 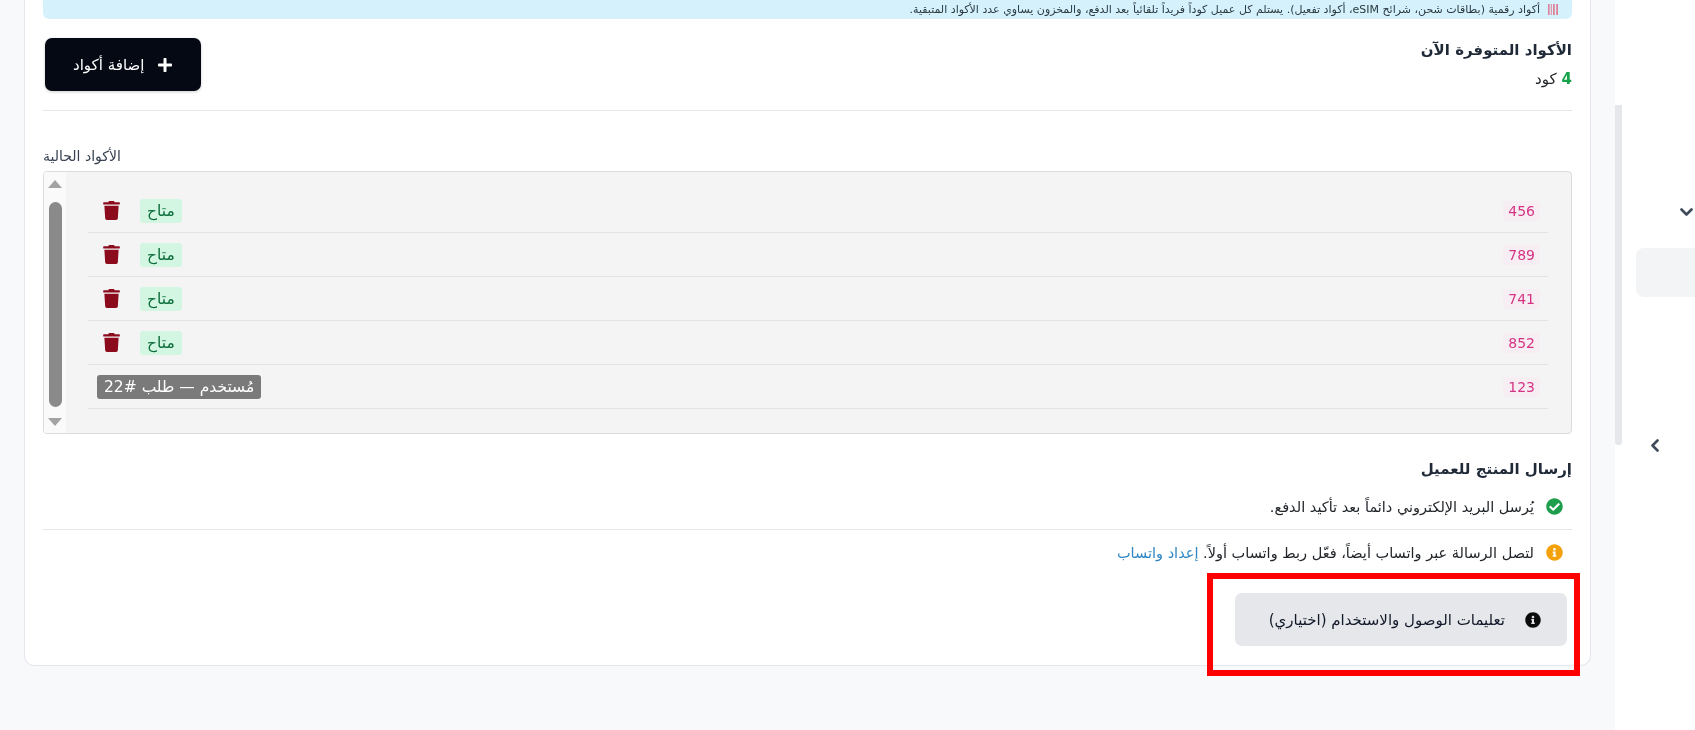 What do you see at coordinates (1521, 342) in the screenshot?
I see `code-value: 852` at bounding box center [1521, 342].